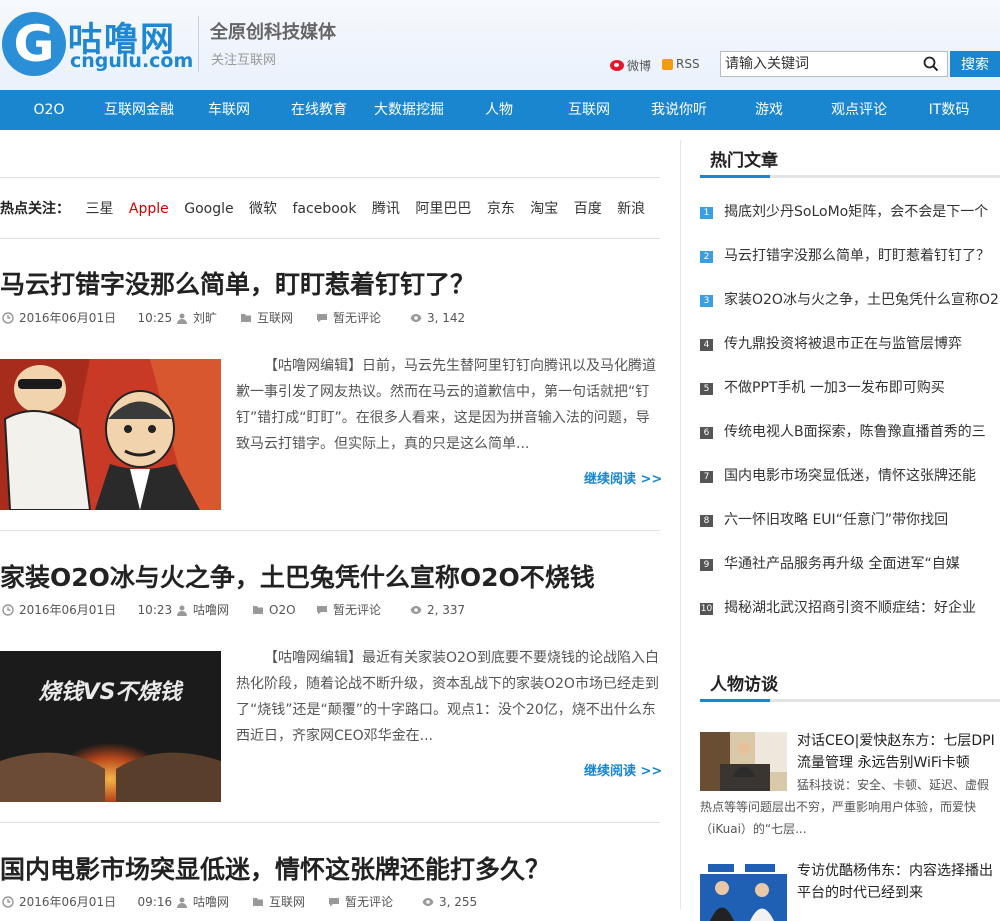 This screenshot has height=921, width=1000. Describe the element at coordinates (850, 388) in the screenshot. I see `hot-article-item: 5 不做PPT手机 一加3一发布即可购买` at that location.